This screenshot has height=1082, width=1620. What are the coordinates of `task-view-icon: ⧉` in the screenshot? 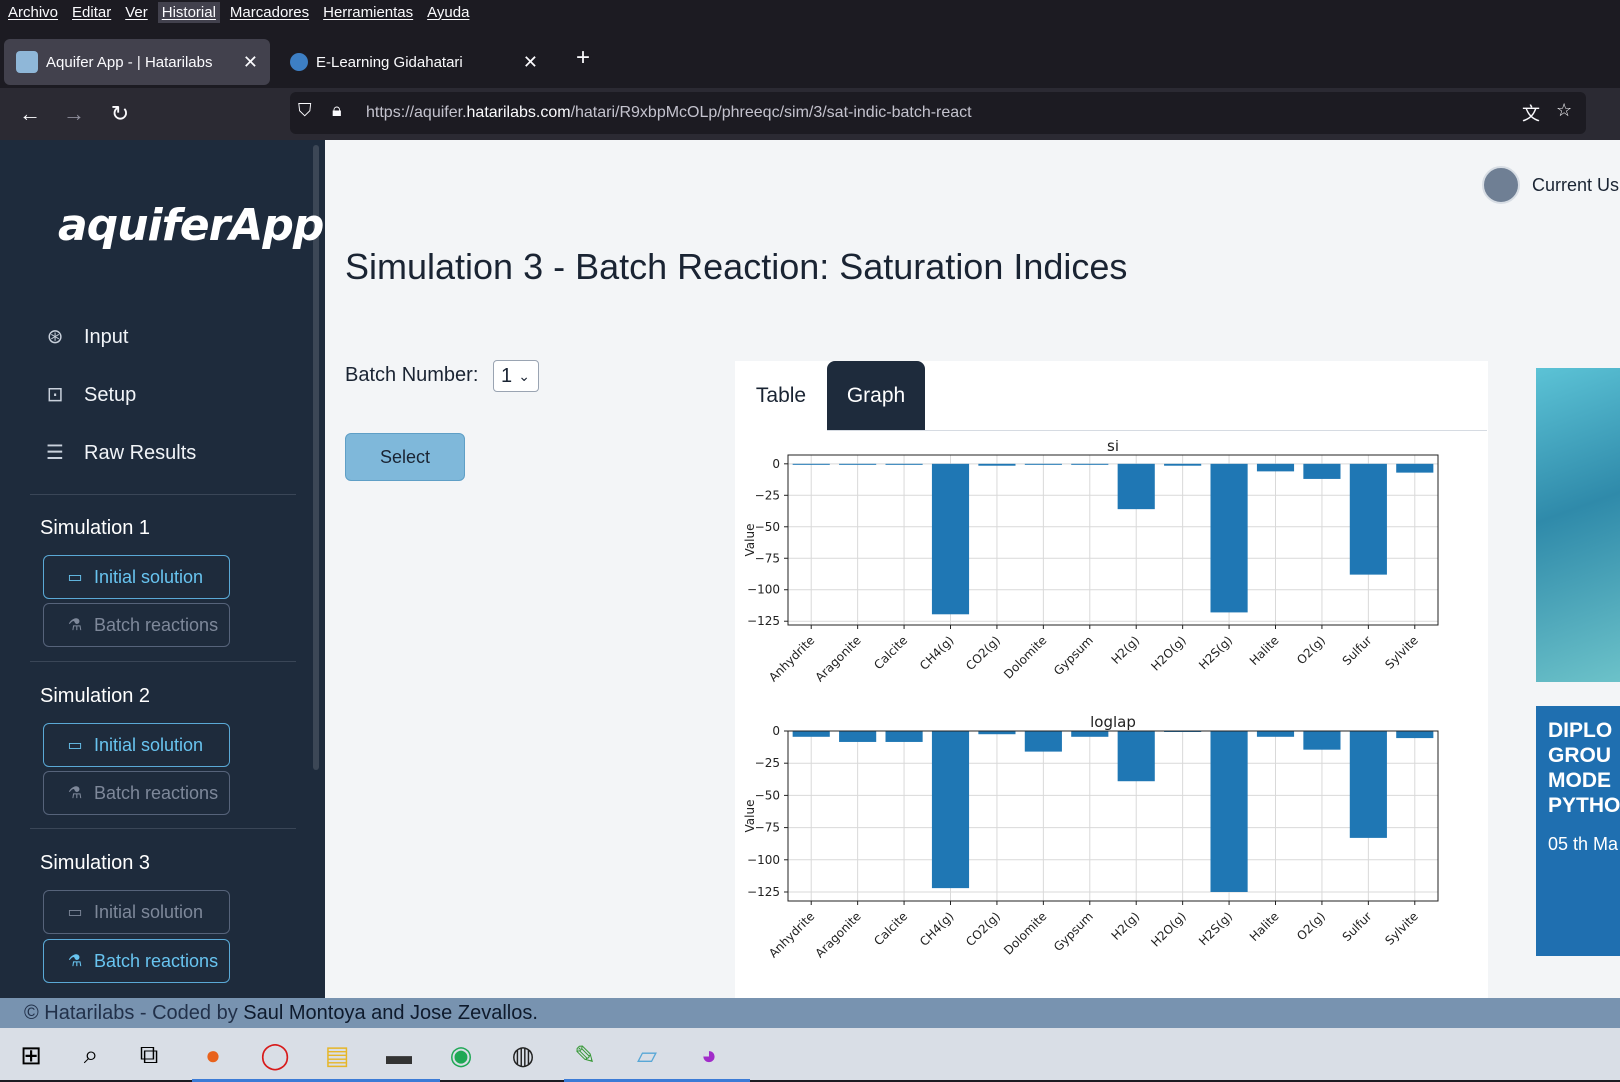 It's located at (149, 1055).